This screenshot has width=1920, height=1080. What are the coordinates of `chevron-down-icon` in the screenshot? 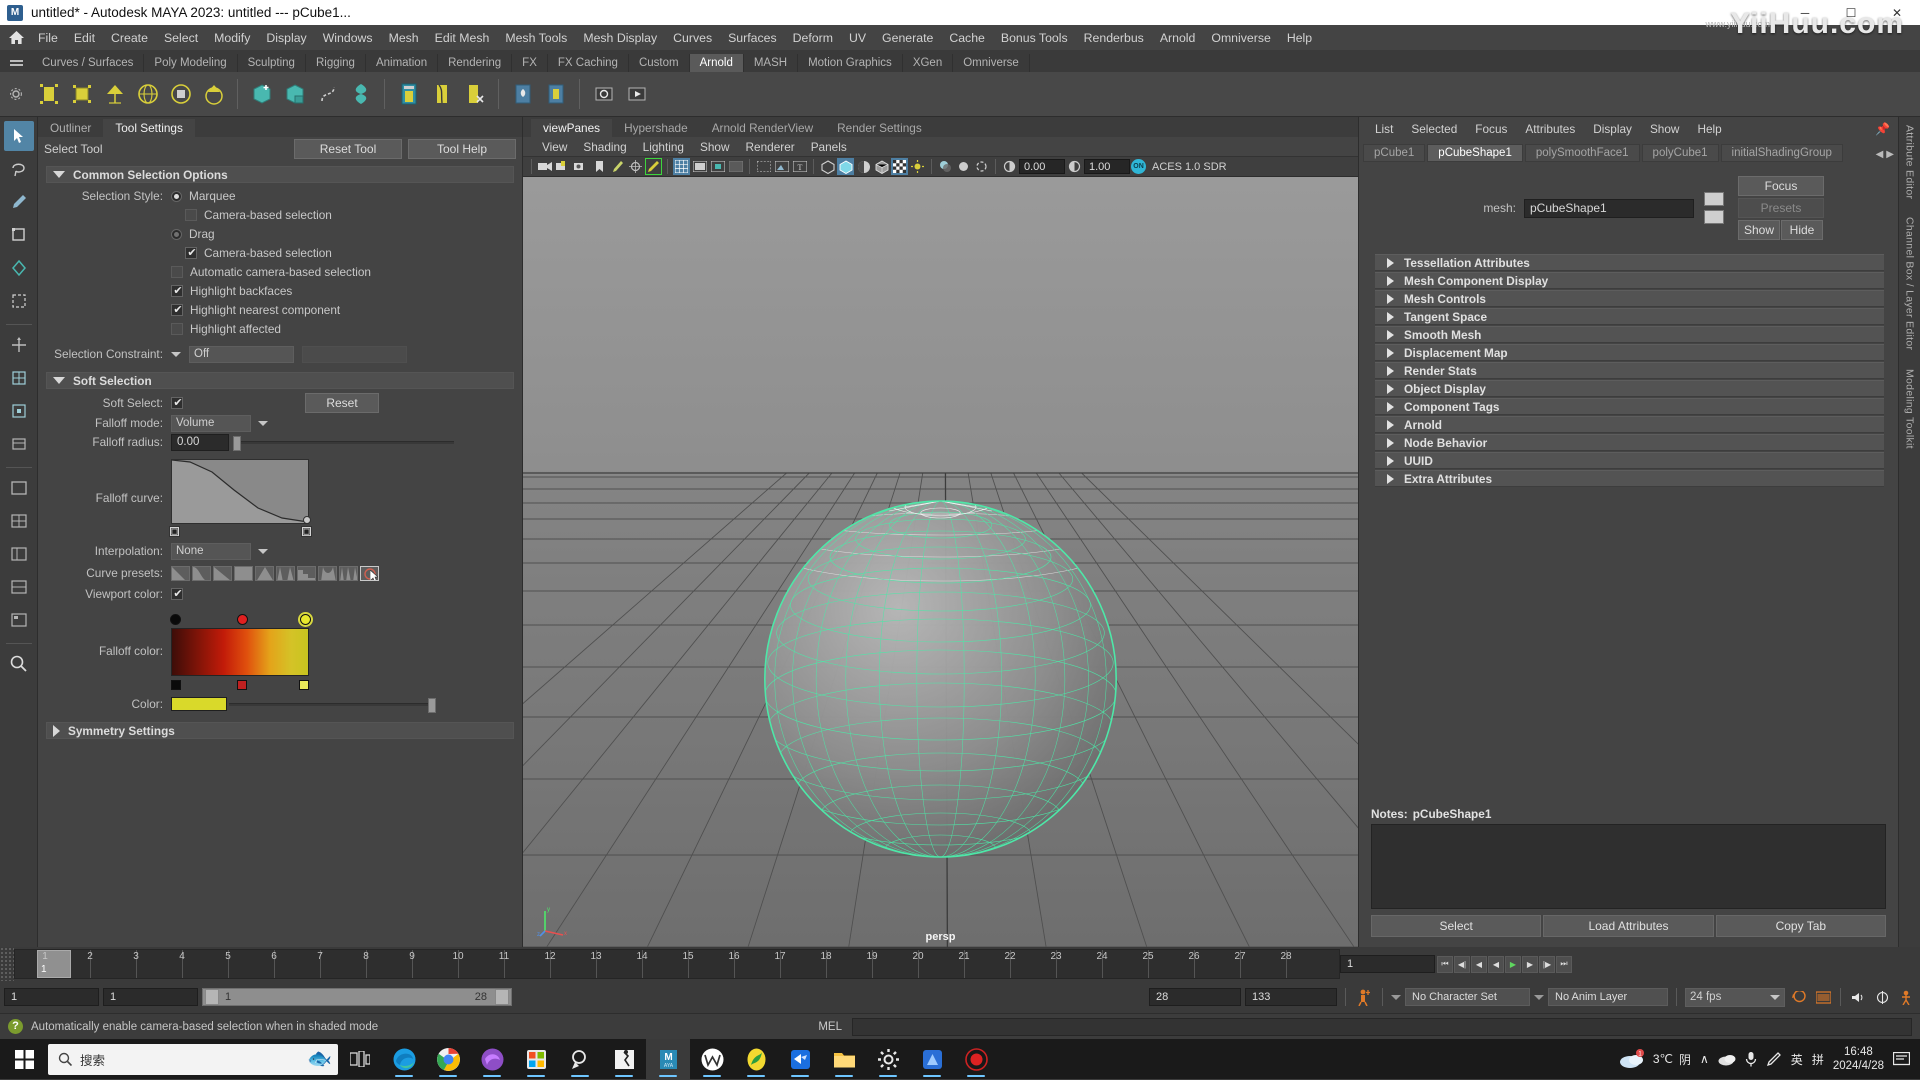 It's located at (176, 354).